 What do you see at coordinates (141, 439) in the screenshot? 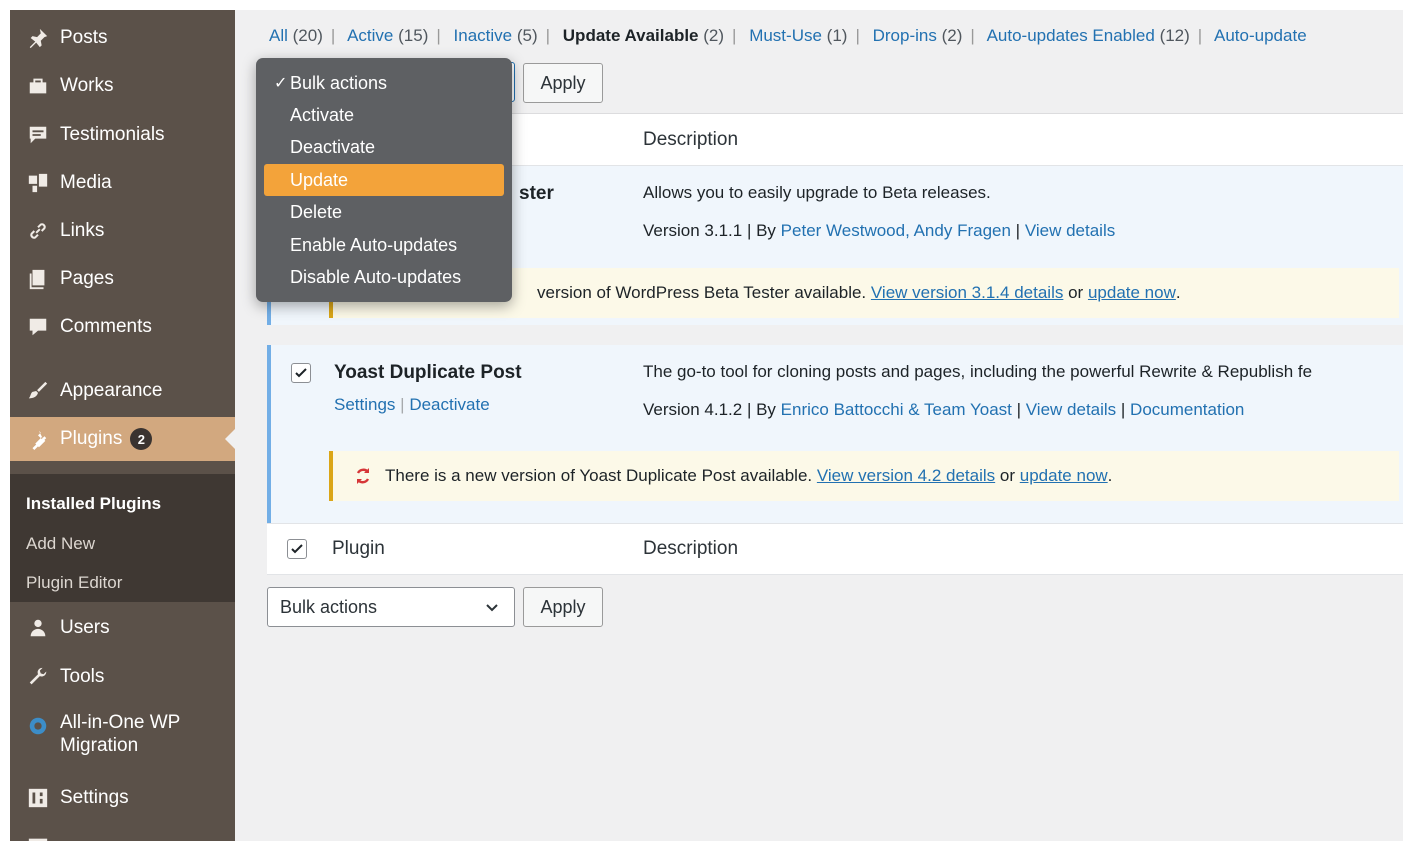
I see `update-count-badge: 2` at bounding box center [141, 439].